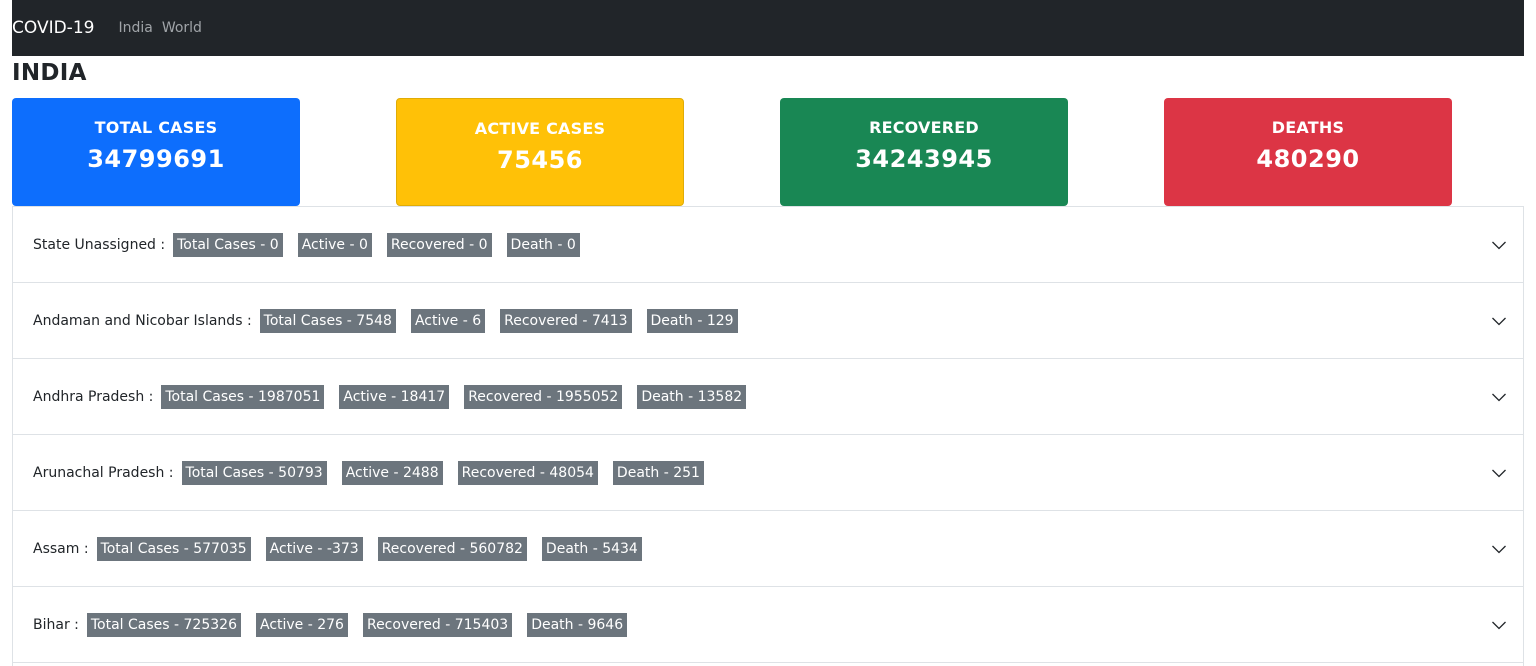 This screenshot has height=666, width=1536. What do you see at coordinates (228, 244) in the screenshot?
I see `total-cases-badge: Total Cases - 0` at bounding box center [228, 244].